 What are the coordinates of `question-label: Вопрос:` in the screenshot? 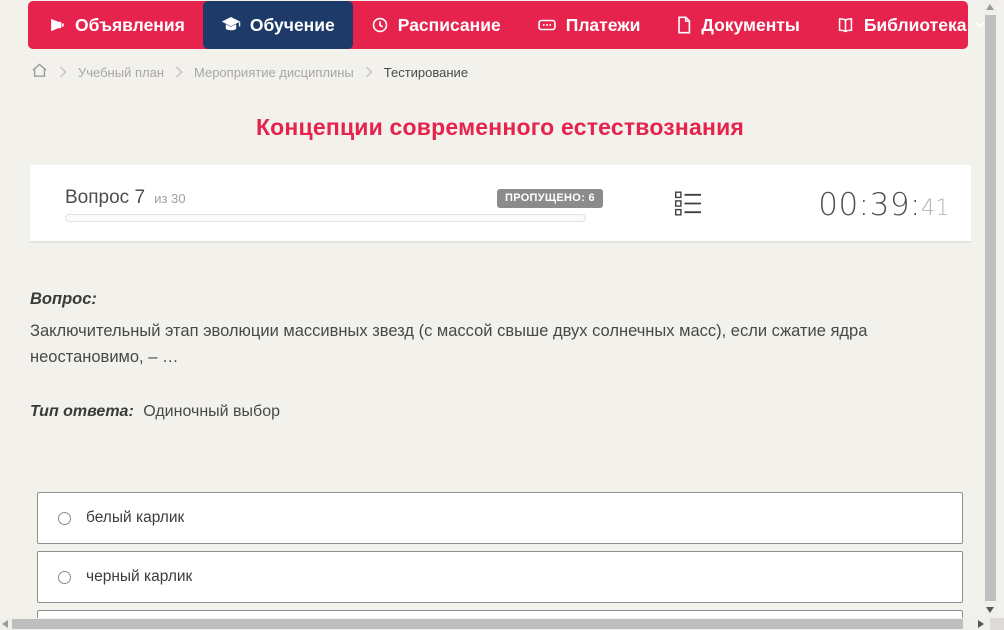 It's located at (63, 299).